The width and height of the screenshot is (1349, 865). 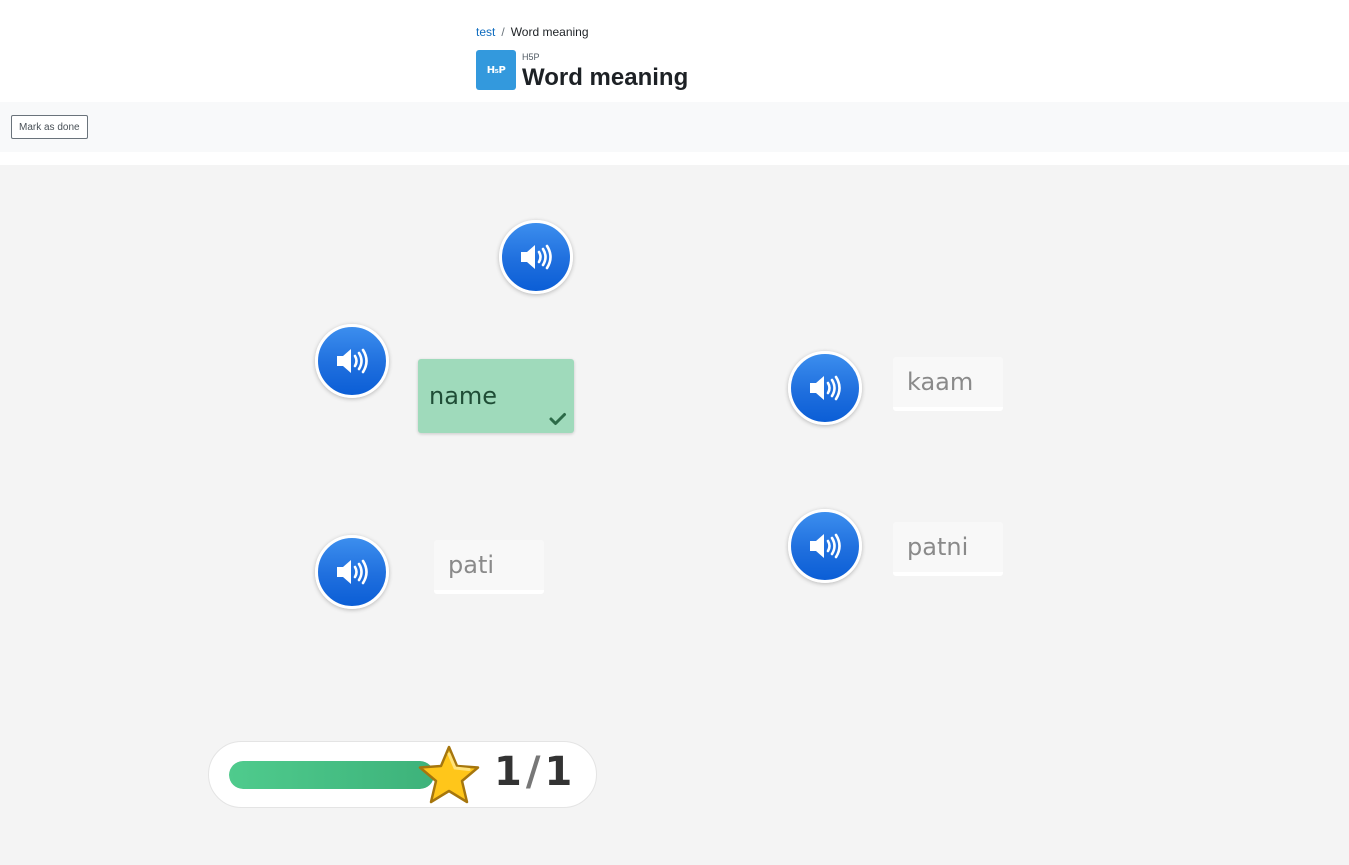 I want to click on draggable-word: kaam, so click(x=948, y=384).